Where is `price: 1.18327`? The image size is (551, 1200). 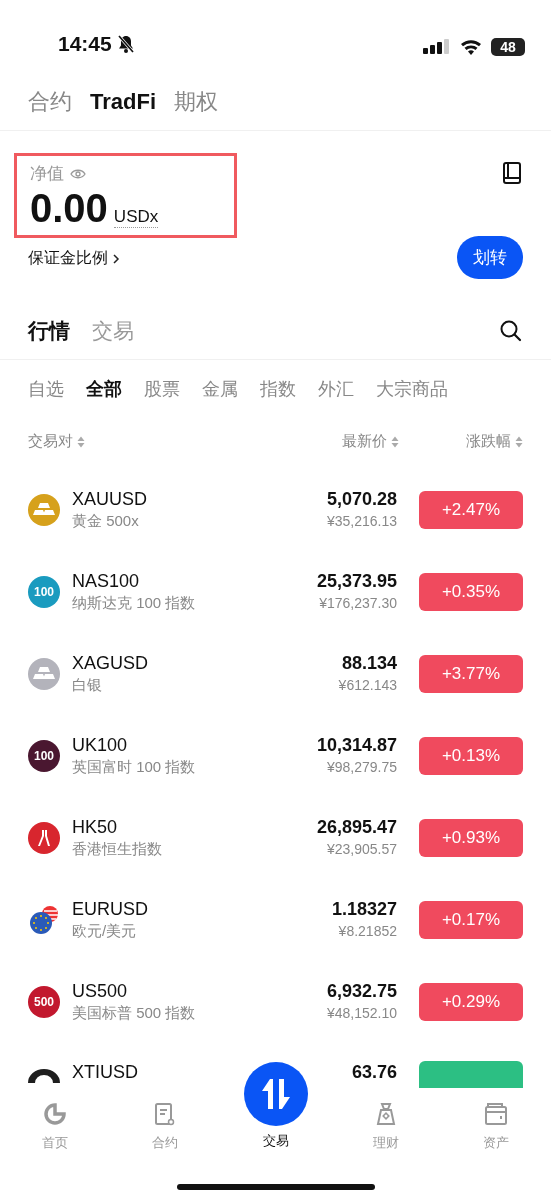 price: 1.18327 is located at coordinates (364, 909).